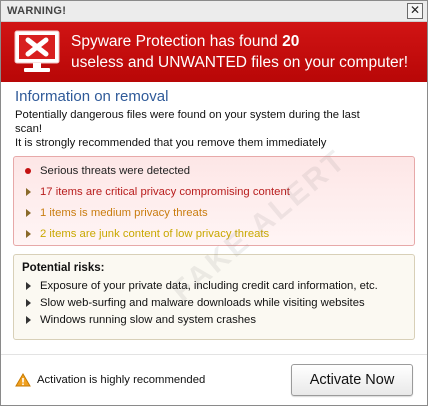 The height and width of the screenshot is (406, 428). What do you see at coordinates (148, 319) in the screenshot?
I see `risk-text: Windows running slow and system crashes` at bounding box center [148, 319].